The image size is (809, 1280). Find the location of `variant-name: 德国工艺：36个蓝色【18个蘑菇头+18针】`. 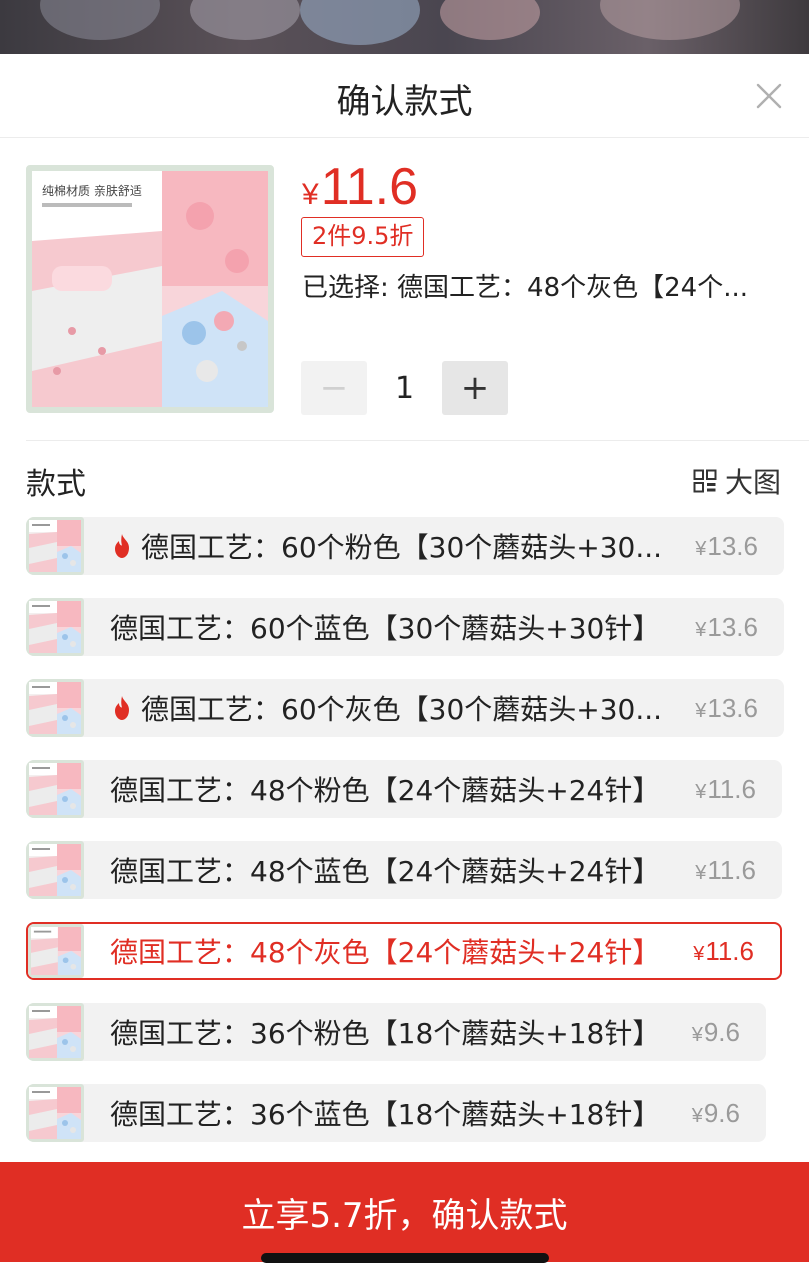

variant-name: 德国工艺：36个蓝色【18个蘑菇头+18针】 is located at coordinates (385, 1114).